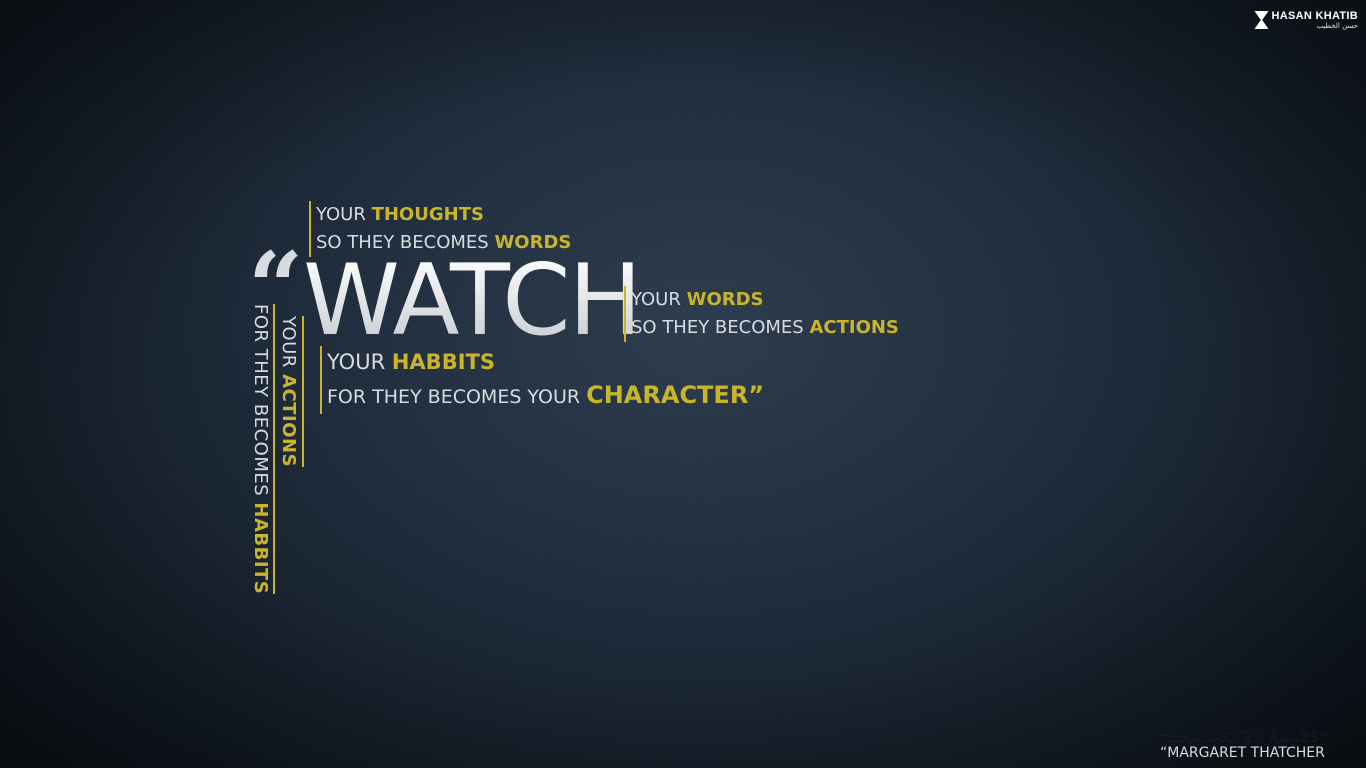  What do you see at coordinates (1244, 737) in the screenshot?
I see `character-rules-caption: “CHARACTER RULES”` at bounding box center [1244, 737].